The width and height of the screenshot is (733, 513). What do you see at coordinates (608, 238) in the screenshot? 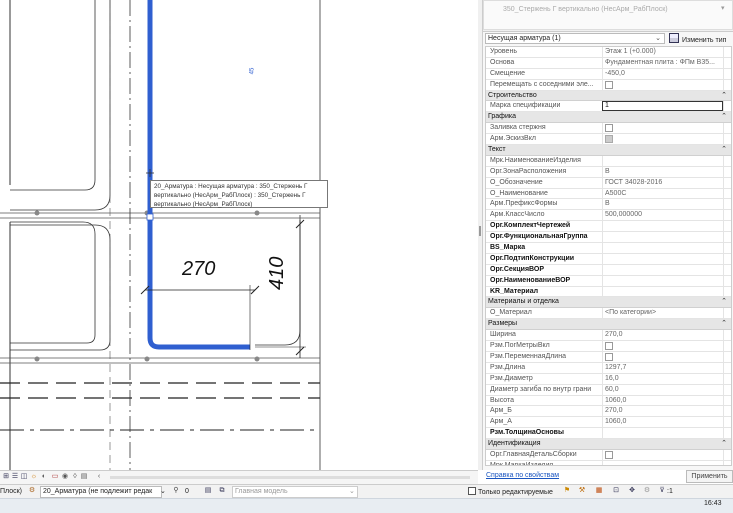
I see `property-row: Орг.ФункциональнаяГруппа` at bounding box center [608, 238].